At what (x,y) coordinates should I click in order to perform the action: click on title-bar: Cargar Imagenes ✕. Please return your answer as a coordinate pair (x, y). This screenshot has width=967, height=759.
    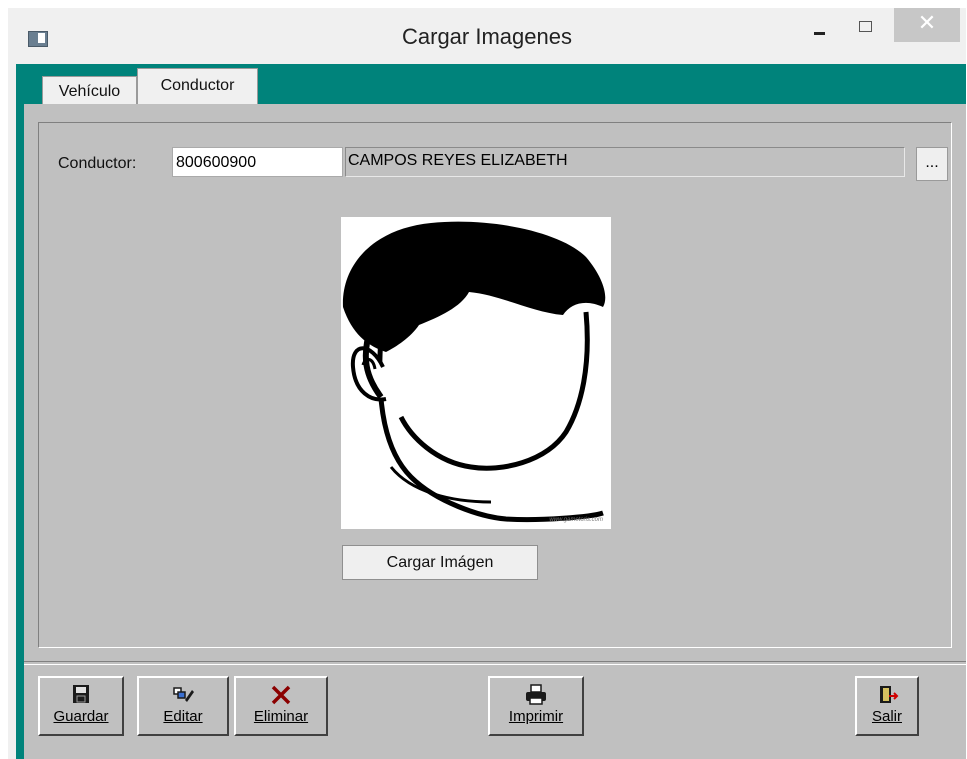
    Looking at the image, I should click on (487, 36).